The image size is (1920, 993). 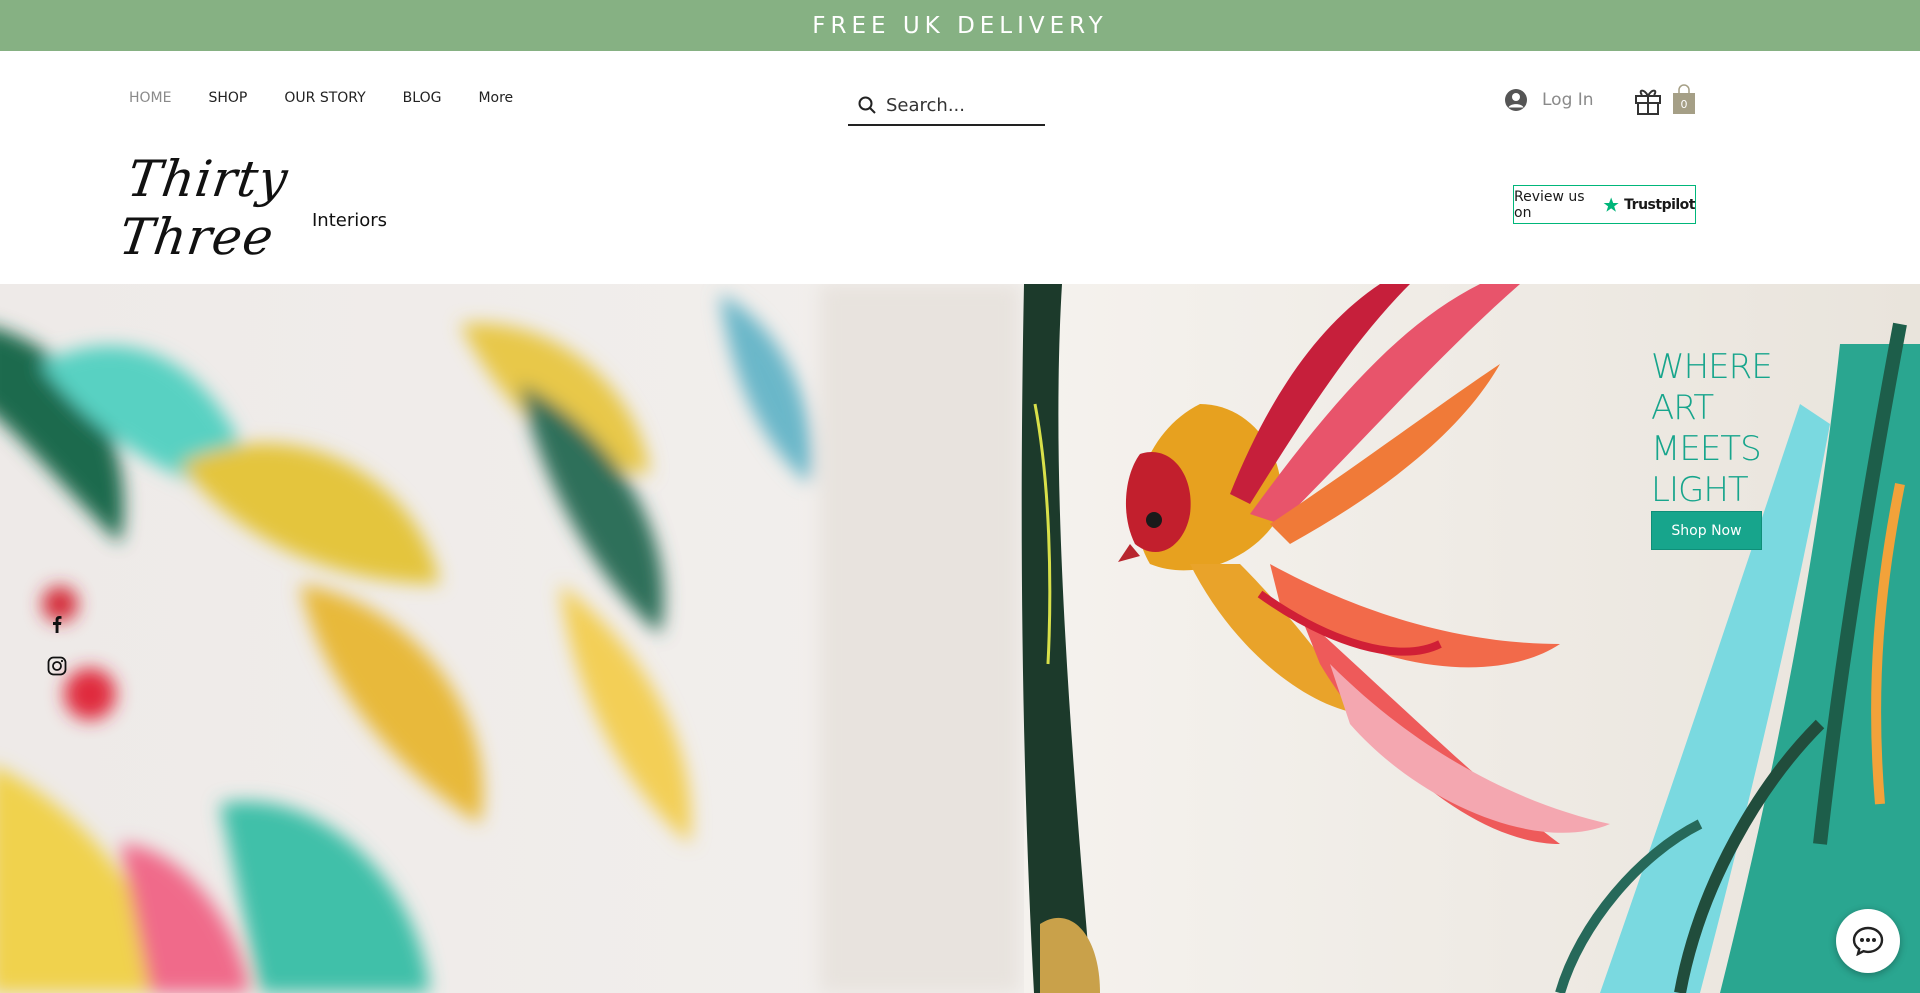 I want to click on logo-subtitle: Interiors, so click(x=350, y=220).